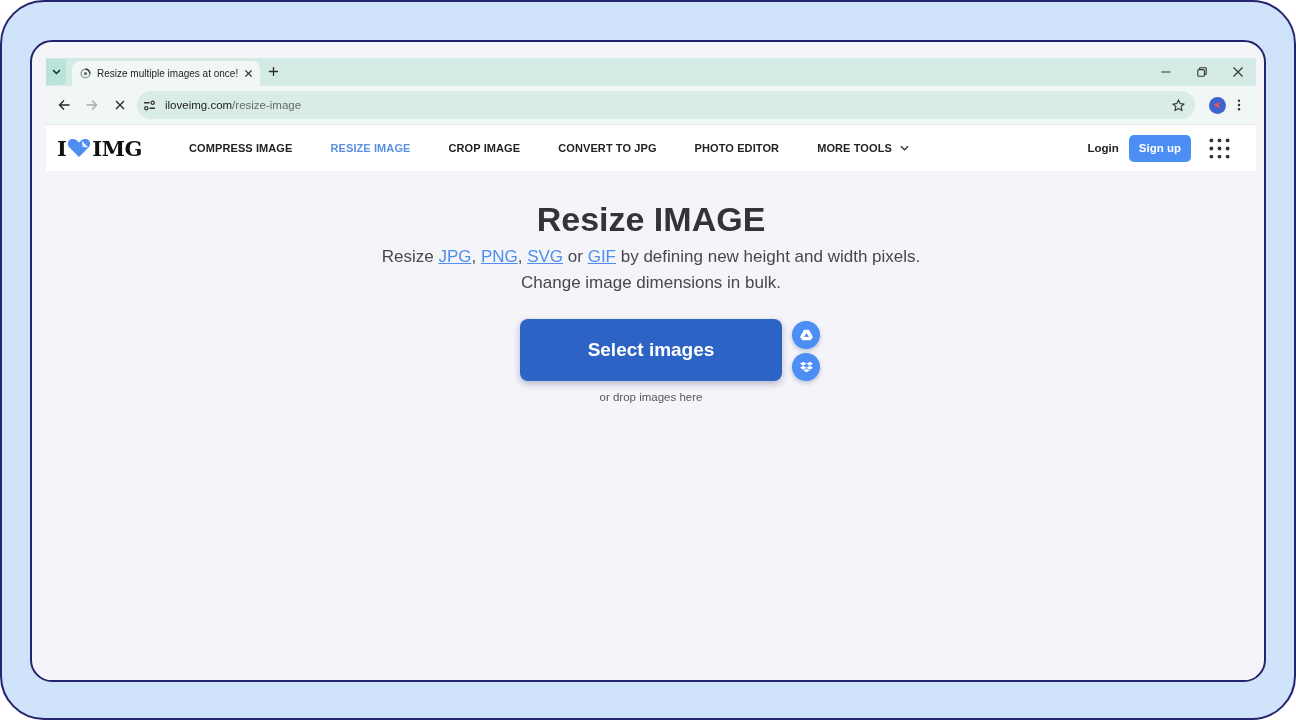  Describe the element at coordinates (651, 270) in the screenshot. I see `subtitle-text: Resize JPG, PNG, SVG or GIF by defining new height and width pixels. Change image dimensions in bulk.` at that location.